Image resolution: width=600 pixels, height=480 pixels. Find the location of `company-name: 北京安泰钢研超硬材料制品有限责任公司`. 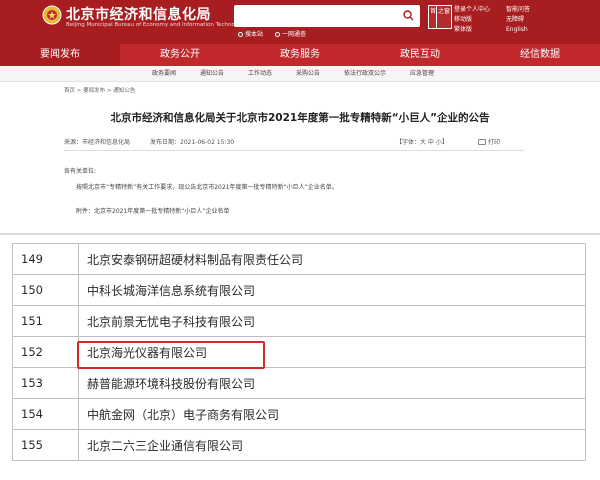

company-name: 北京安泰钢研超硬材料制品有限责任公司 is located at coordinates (332, 259).